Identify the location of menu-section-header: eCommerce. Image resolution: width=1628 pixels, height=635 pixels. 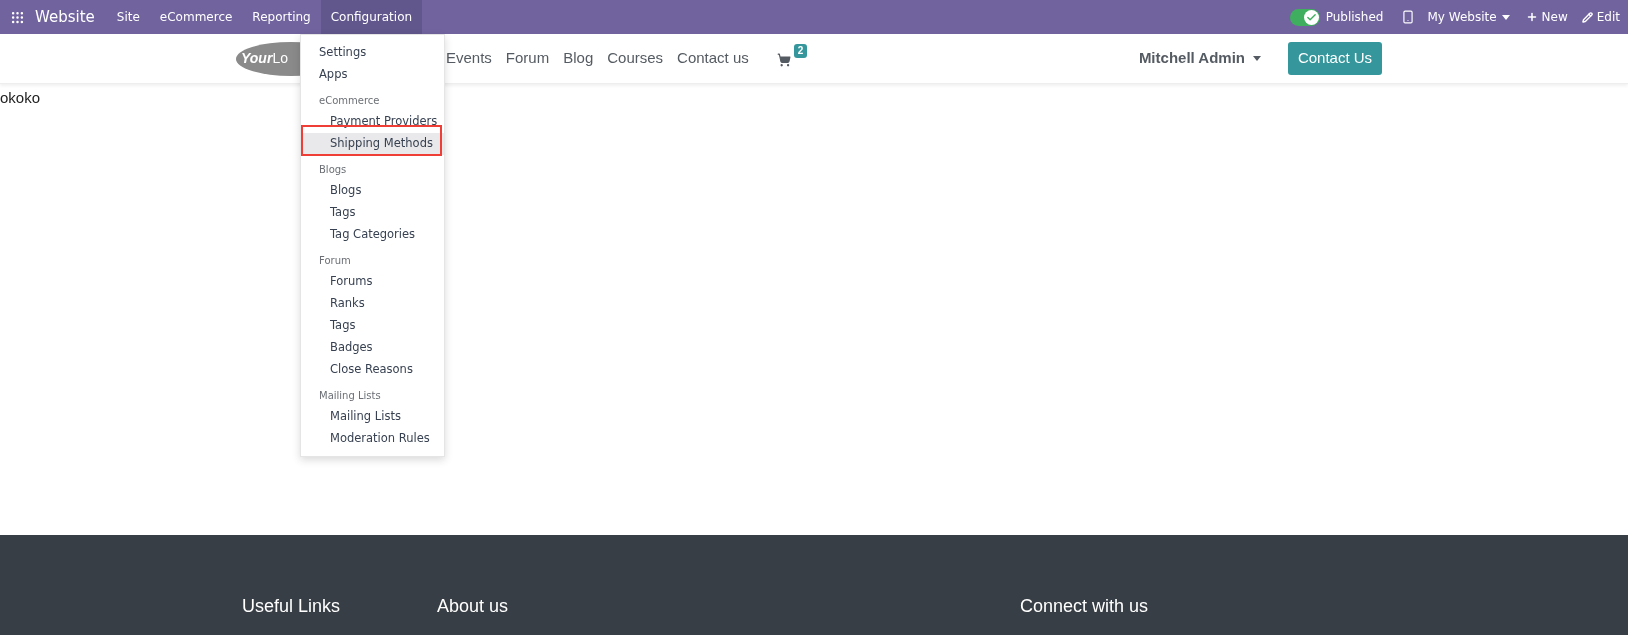
(349, 101).